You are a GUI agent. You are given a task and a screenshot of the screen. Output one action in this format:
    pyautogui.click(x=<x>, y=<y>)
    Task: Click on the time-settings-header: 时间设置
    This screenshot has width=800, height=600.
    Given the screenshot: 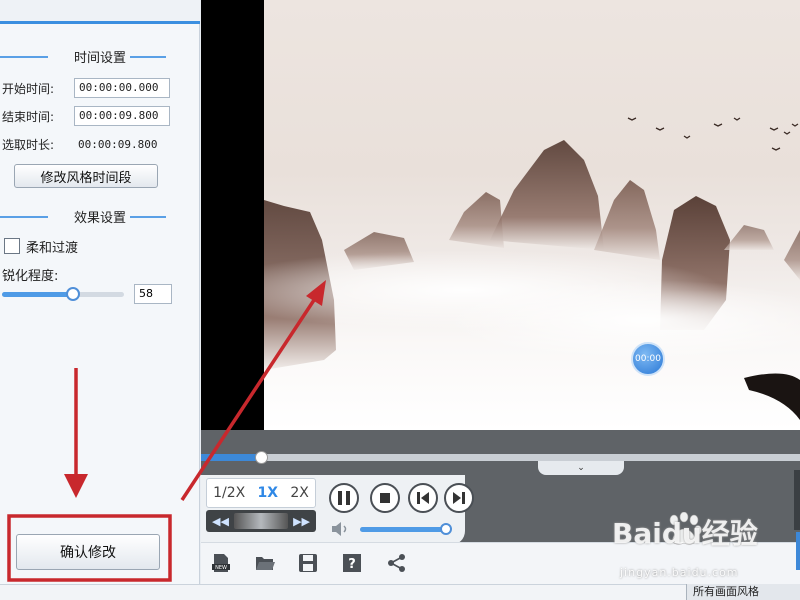 What is the action you would take?
    pyautogui.click(x=100, y=56)
    